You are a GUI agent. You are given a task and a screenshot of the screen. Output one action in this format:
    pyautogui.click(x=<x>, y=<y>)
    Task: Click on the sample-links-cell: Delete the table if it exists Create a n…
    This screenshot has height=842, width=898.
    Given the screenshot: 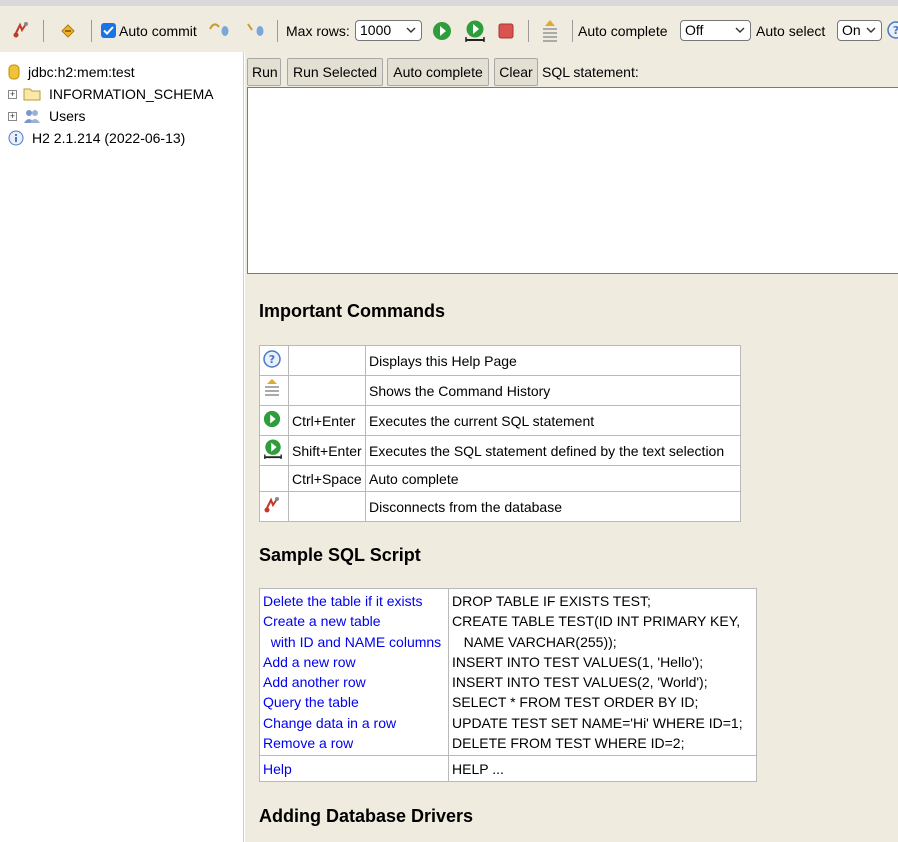 What is the action you would take?
    pyautogui.click(x=354, y=672)
    